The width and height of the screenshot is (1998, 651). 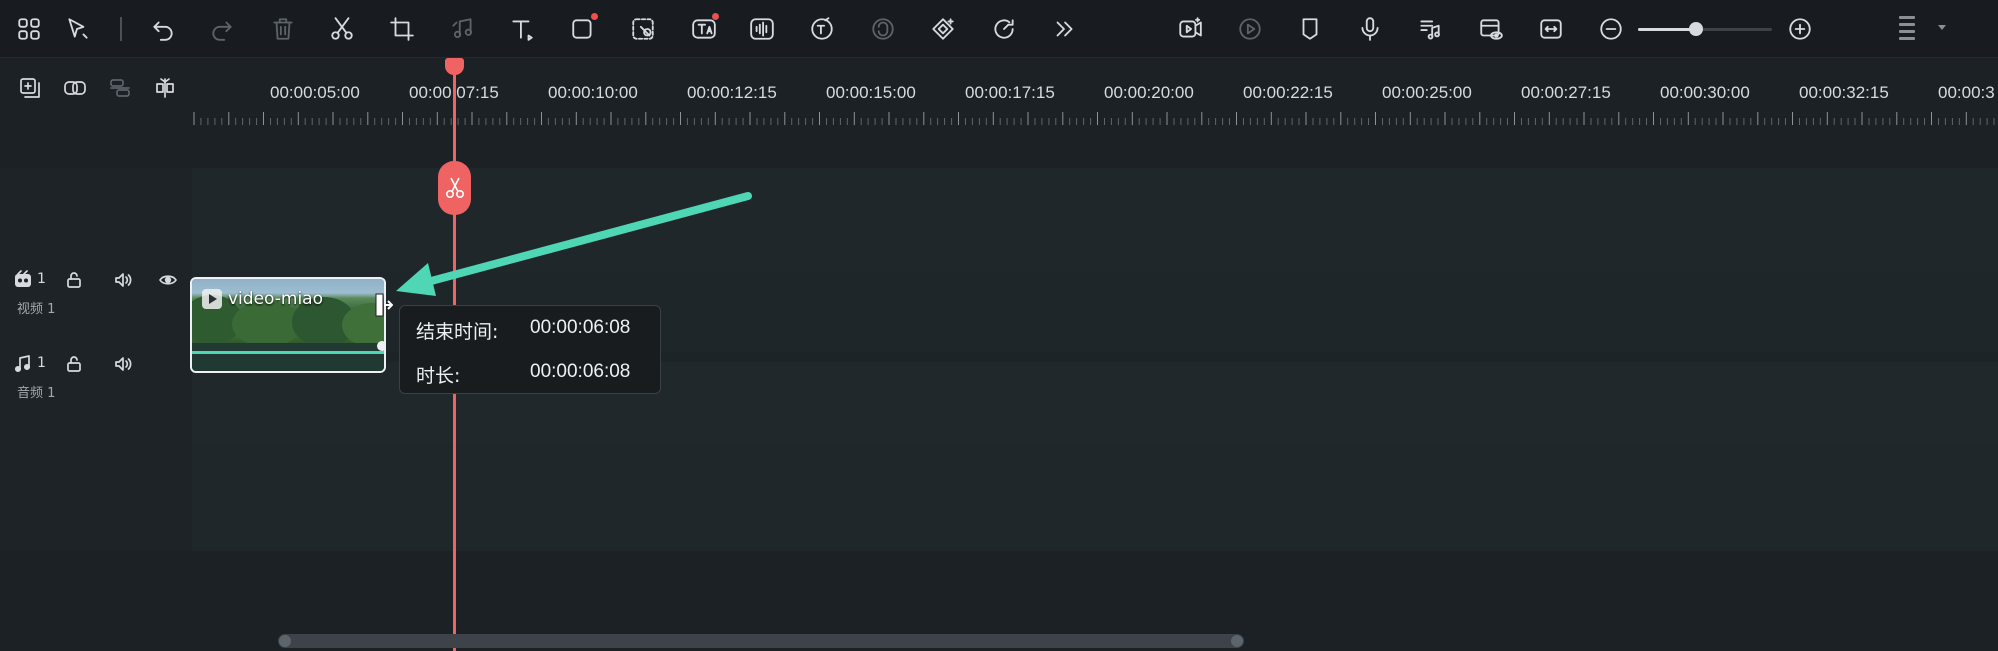 I want to click on preview-quality-button, so click(x=1491, y=29).